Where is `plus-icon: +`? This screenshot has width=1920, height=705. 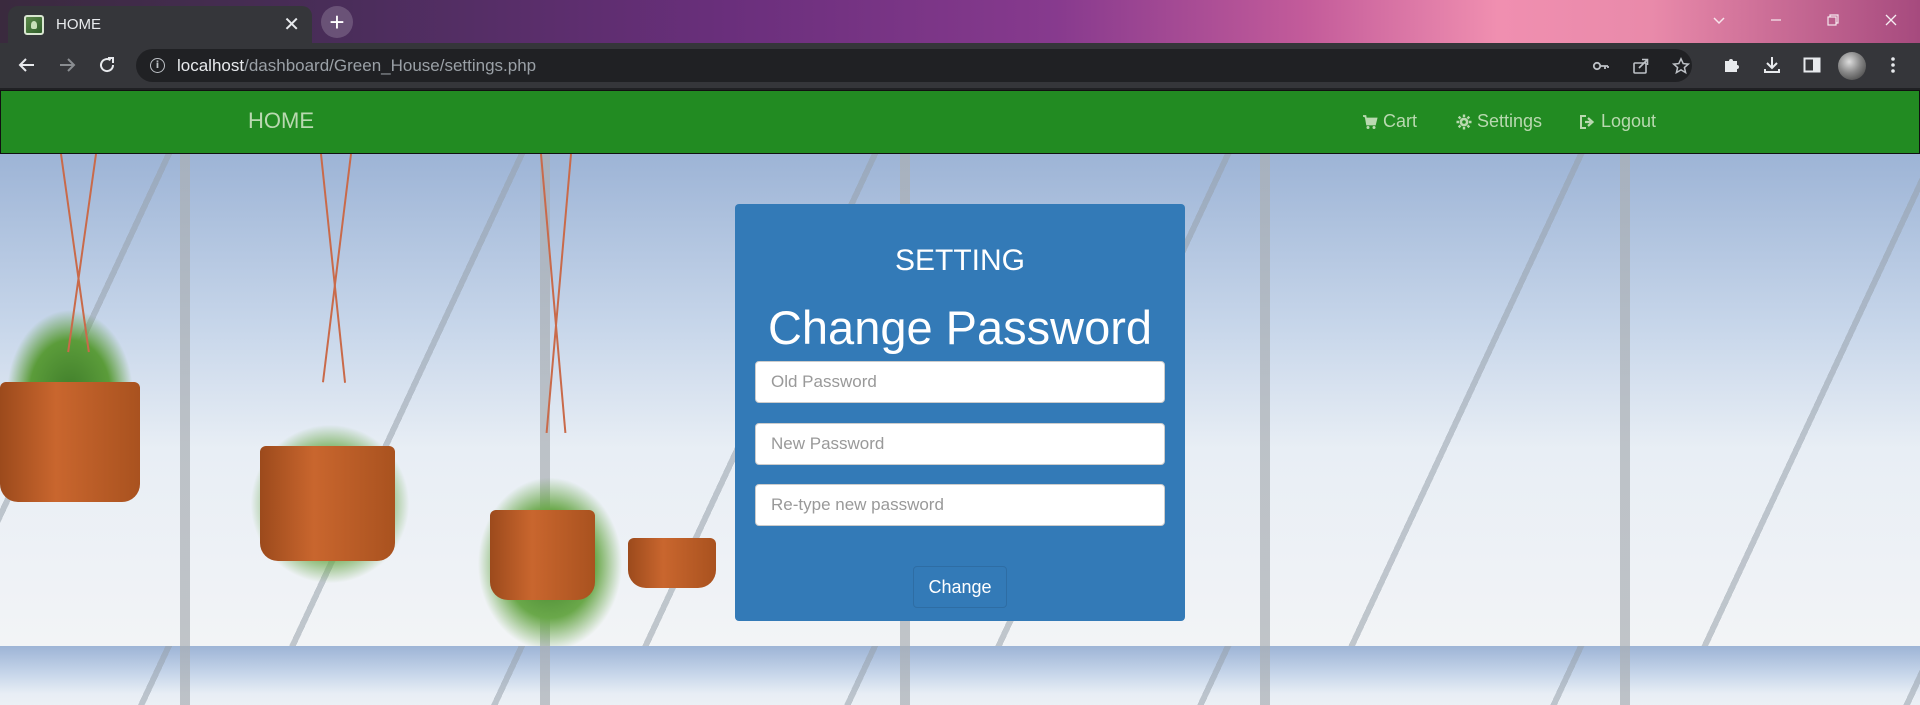
plus-icon: + is located at coordinates (337, 22).